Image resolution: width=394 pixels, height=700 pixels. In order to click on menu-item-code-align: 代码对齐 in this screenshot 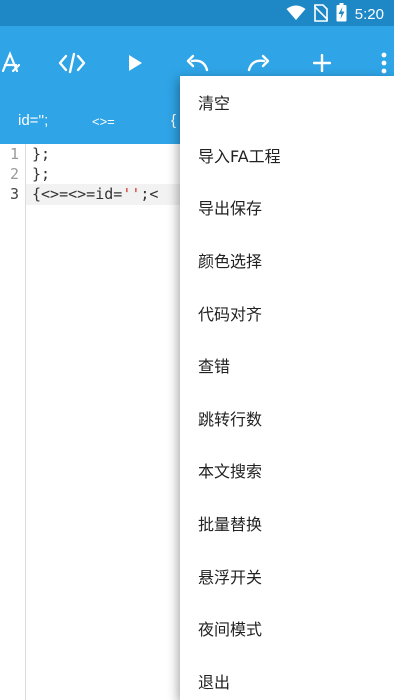, I will do `click(287, 313)`.